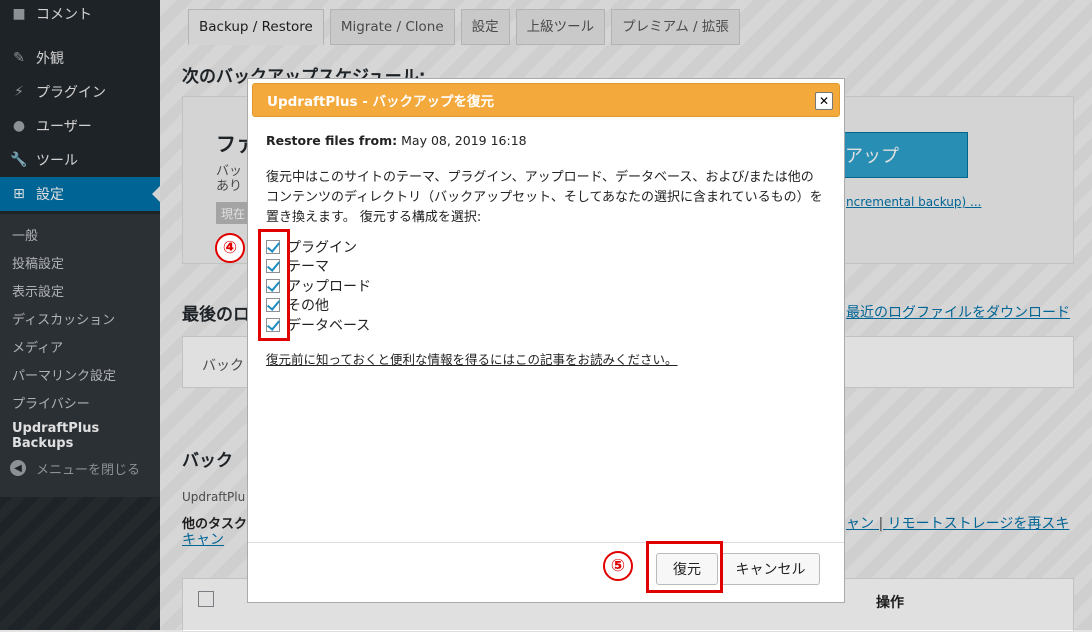 This screenshot has width=1092, height=632. What do you see at coordinates (464, 140) in the screenshot?
I see `restore-from-value: May 08, 2019 16:18` at bounding box center [464, 140].